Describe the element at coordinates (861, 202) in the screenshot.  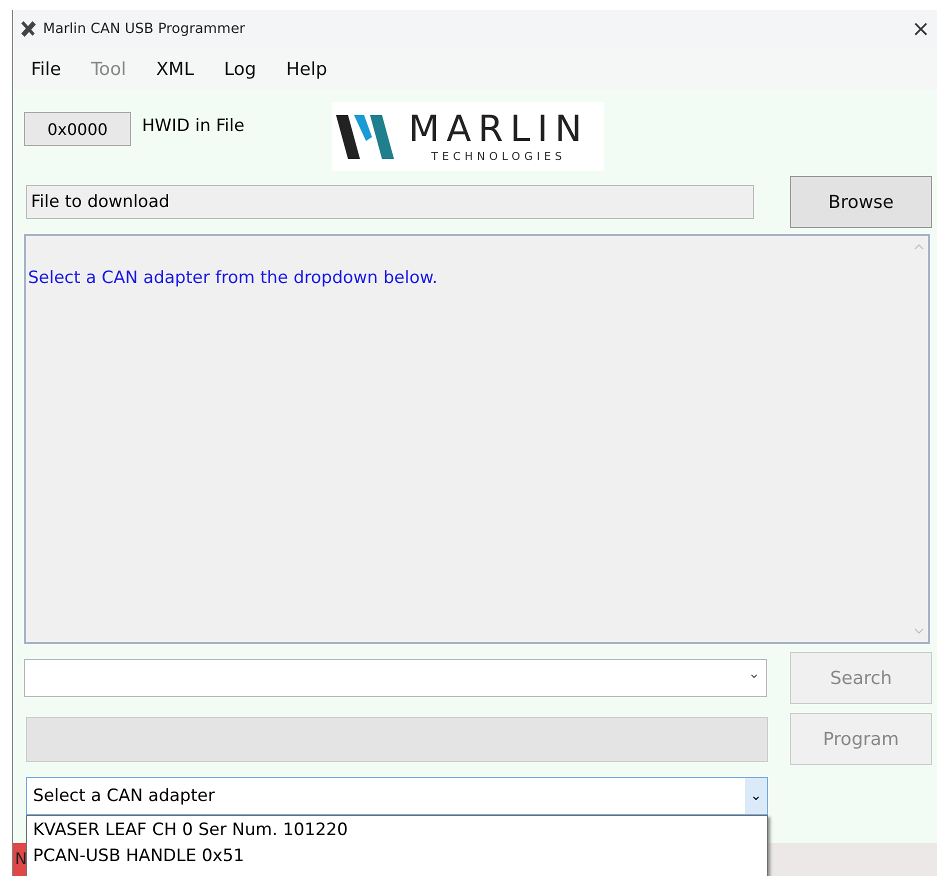
I see `browse-button: Browse` at that location.